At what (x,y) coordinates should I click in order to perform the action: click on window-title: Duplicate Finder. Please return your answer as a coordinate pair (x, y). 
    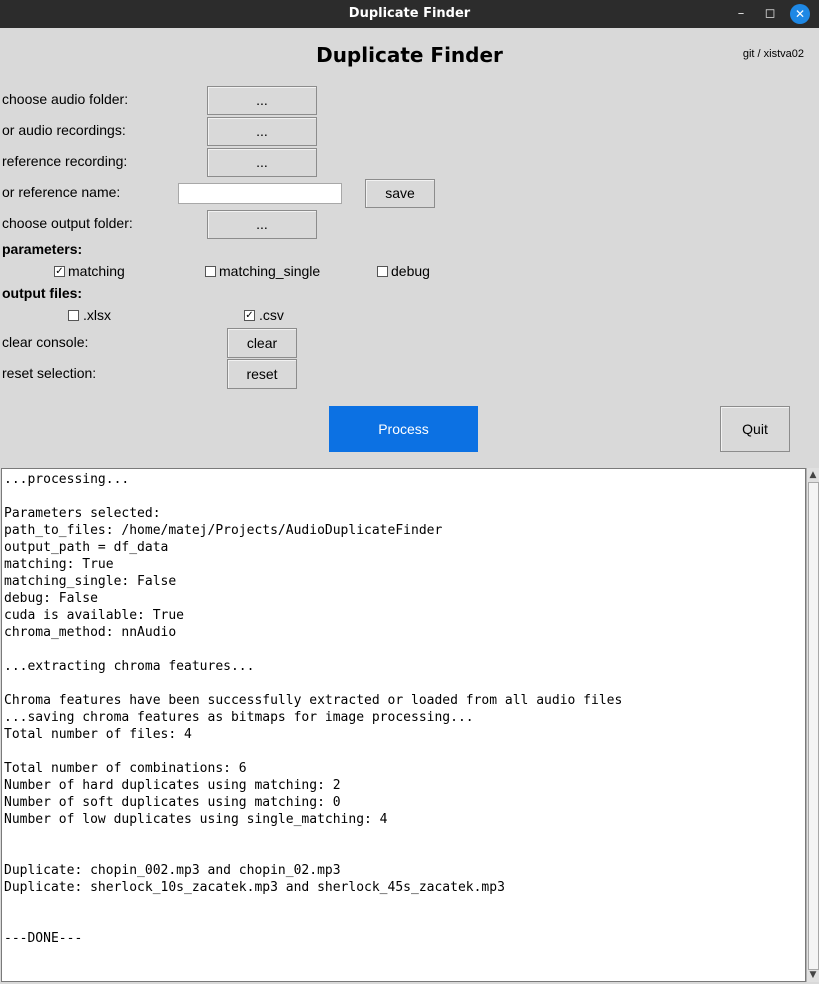
    Looking at the image, I should click on (409, 13).